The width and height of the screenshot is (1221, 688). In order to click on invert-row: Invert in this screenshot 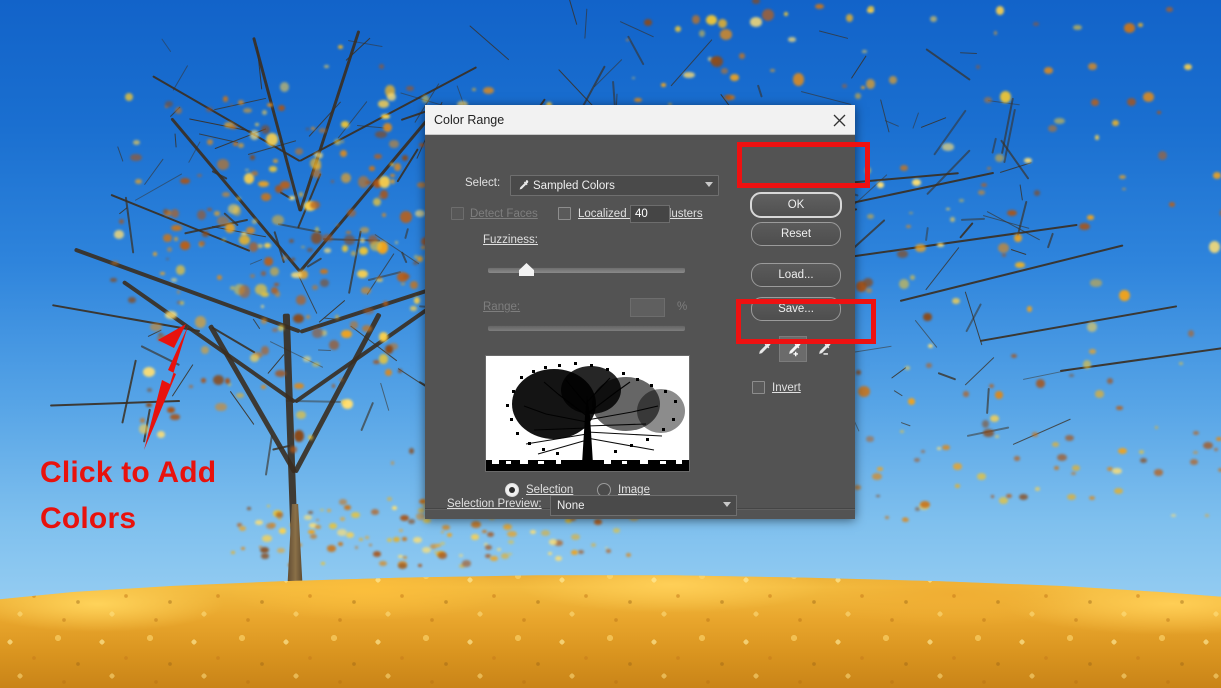, I will do `click(776, 387)`.